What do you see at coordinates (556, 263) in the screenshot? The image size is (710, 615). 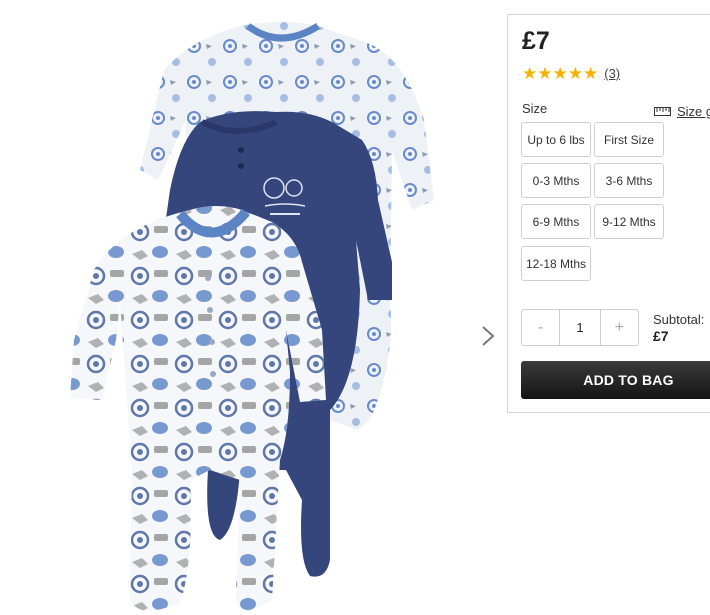 I see `size-option-12-18-mths: 12-18 Mths` at bounding box center [556, 263].